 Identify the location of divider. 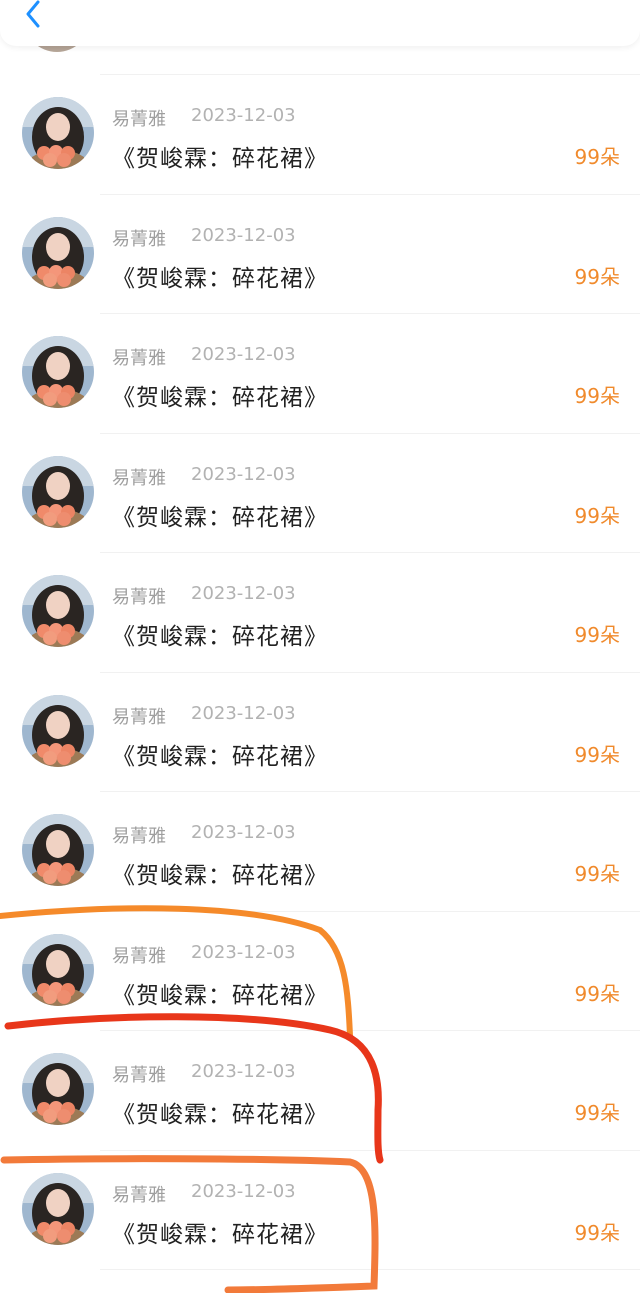
(370, 1269).